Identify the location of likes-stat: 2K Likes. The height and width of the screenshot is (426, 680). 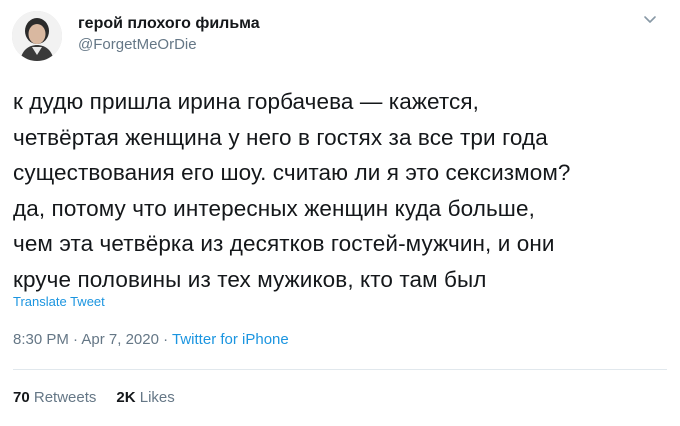
(145, 397).